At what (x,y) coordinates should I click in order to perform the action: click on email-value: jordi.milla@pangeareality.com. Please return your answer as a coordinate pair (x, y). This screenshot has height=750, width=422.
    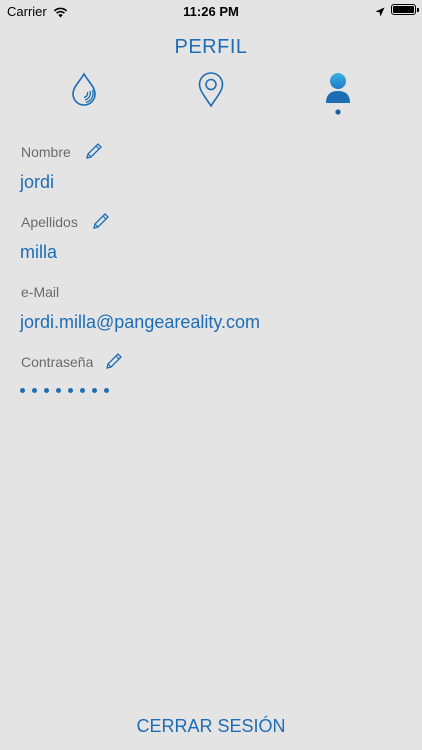
    Looking at the image, I should click on (140, 322).